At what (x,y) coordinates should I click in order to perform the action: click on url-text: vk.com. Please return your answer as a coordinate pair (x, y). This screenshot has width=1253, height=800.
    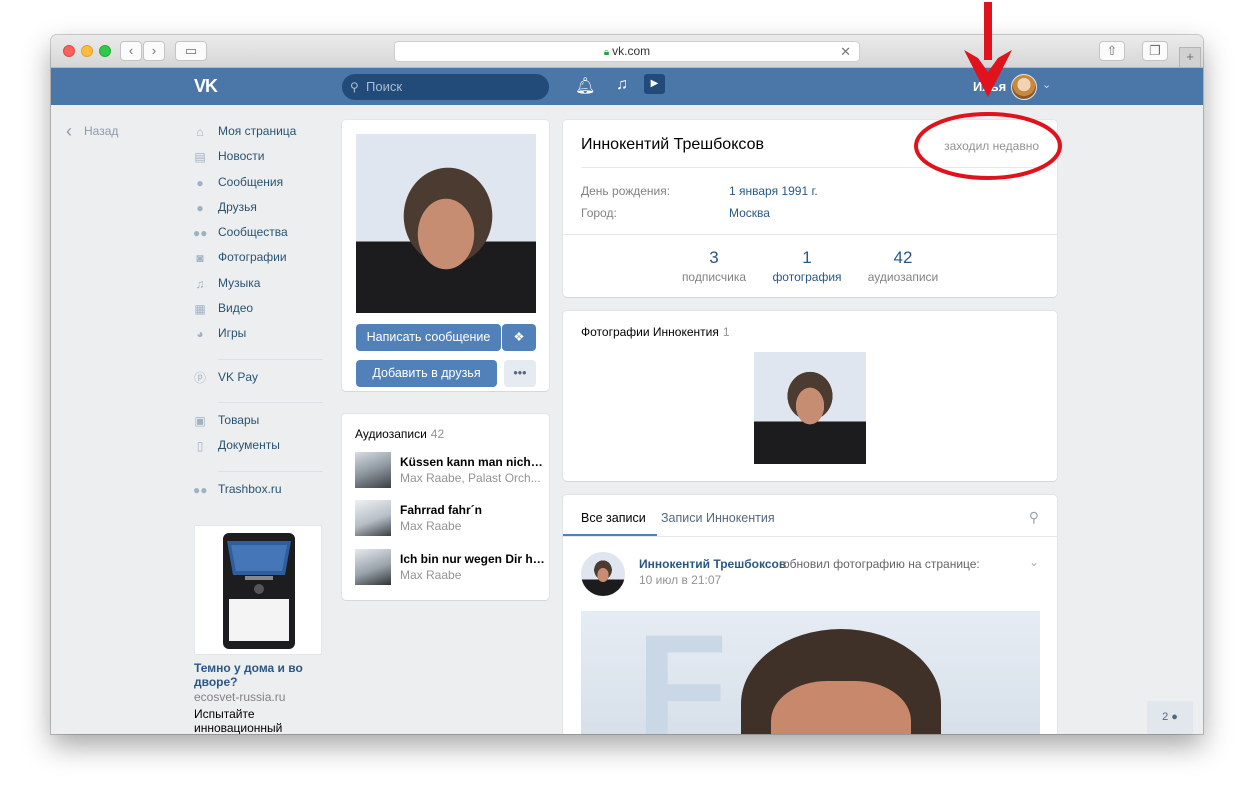
    Looking at the image, I should click on (631, 51).